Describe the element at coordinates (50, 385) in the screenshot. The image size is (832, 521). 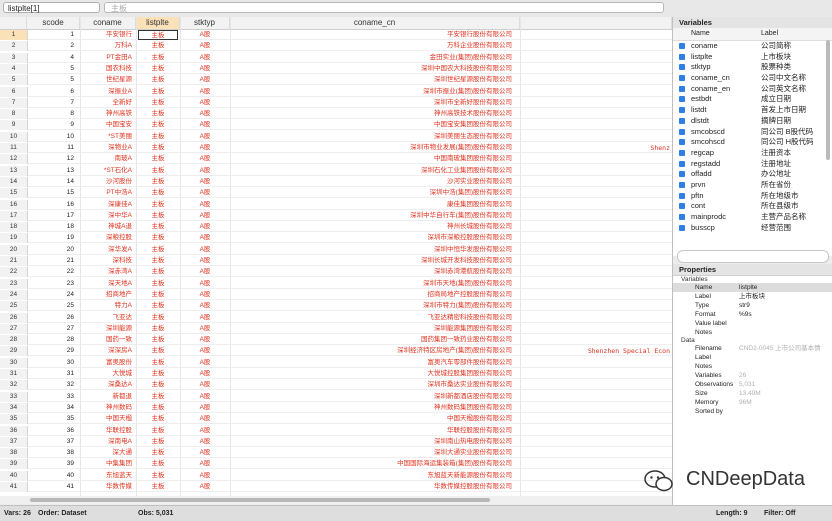
I see `cell-scode: 32` at that location.